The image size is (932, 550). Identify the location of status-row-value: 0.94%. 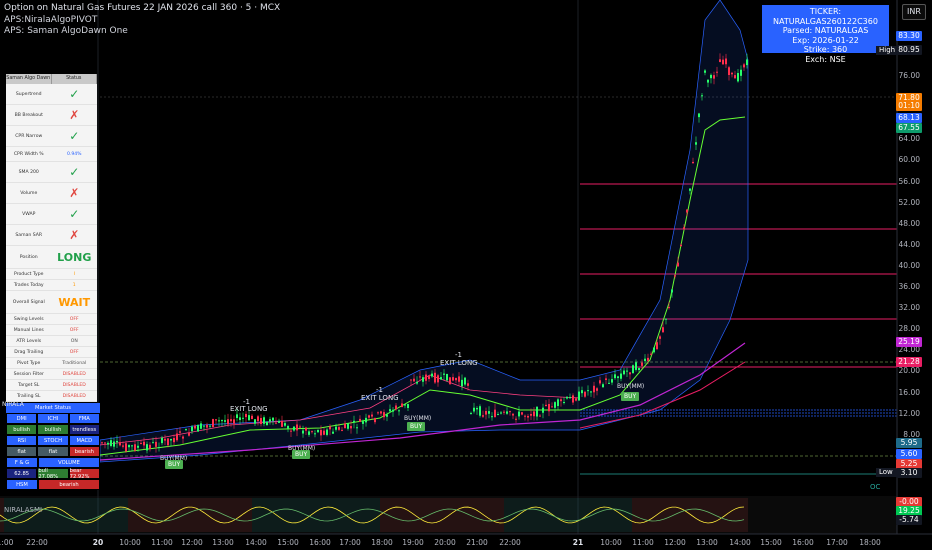
(74, 154).